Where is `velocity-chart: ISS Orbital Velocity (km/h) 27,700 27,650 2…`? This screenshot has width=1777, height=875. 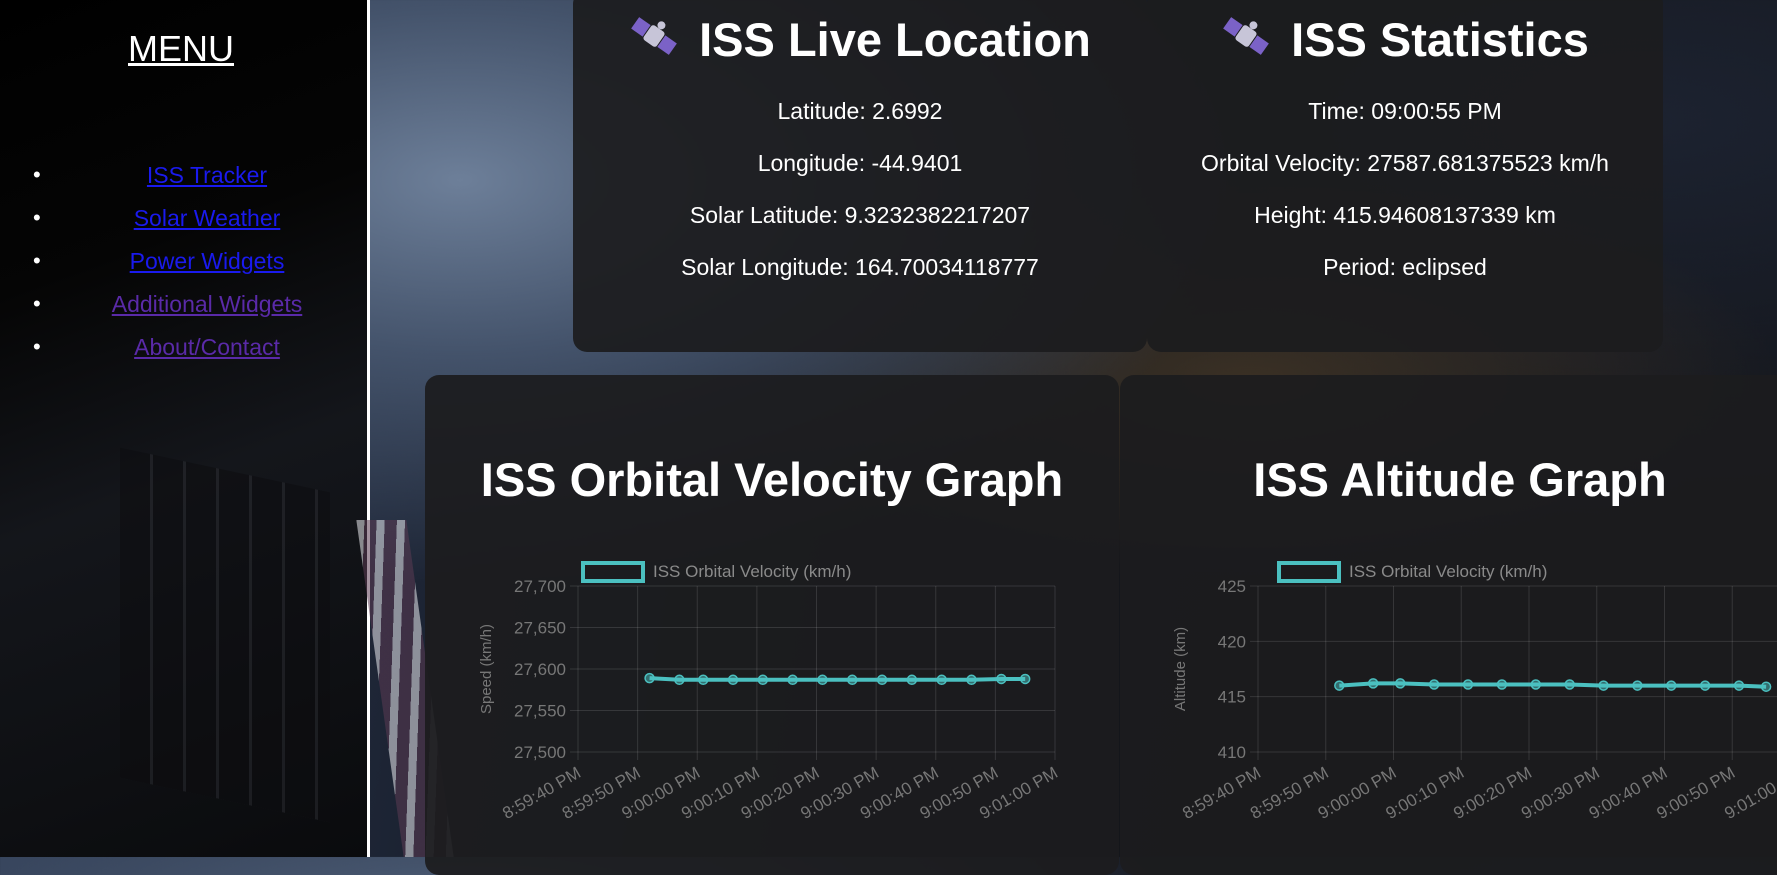 velocity-chart: ISS Orbital Velocity (km/h) 27,700 27,650 2… is located at coordinates (772, 710).